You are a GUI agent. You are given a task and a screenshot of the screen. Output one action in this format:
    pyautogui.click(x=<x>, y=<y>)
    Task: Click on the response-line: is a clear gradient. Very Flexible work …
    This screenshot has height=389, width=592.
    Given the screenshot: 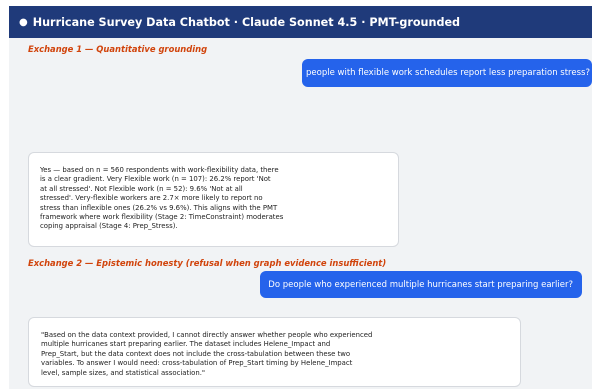 What is the action you would take?
    pyautogui.click(x=155, y=179)
    